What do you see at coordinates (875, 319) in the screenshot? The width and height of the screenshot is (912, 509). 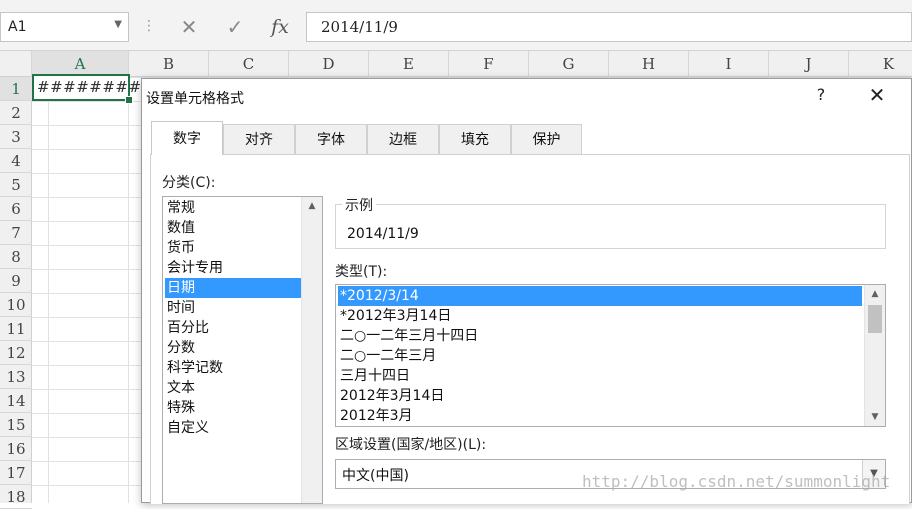 I see `scroll-thumb` at bounding box center [875, 319].